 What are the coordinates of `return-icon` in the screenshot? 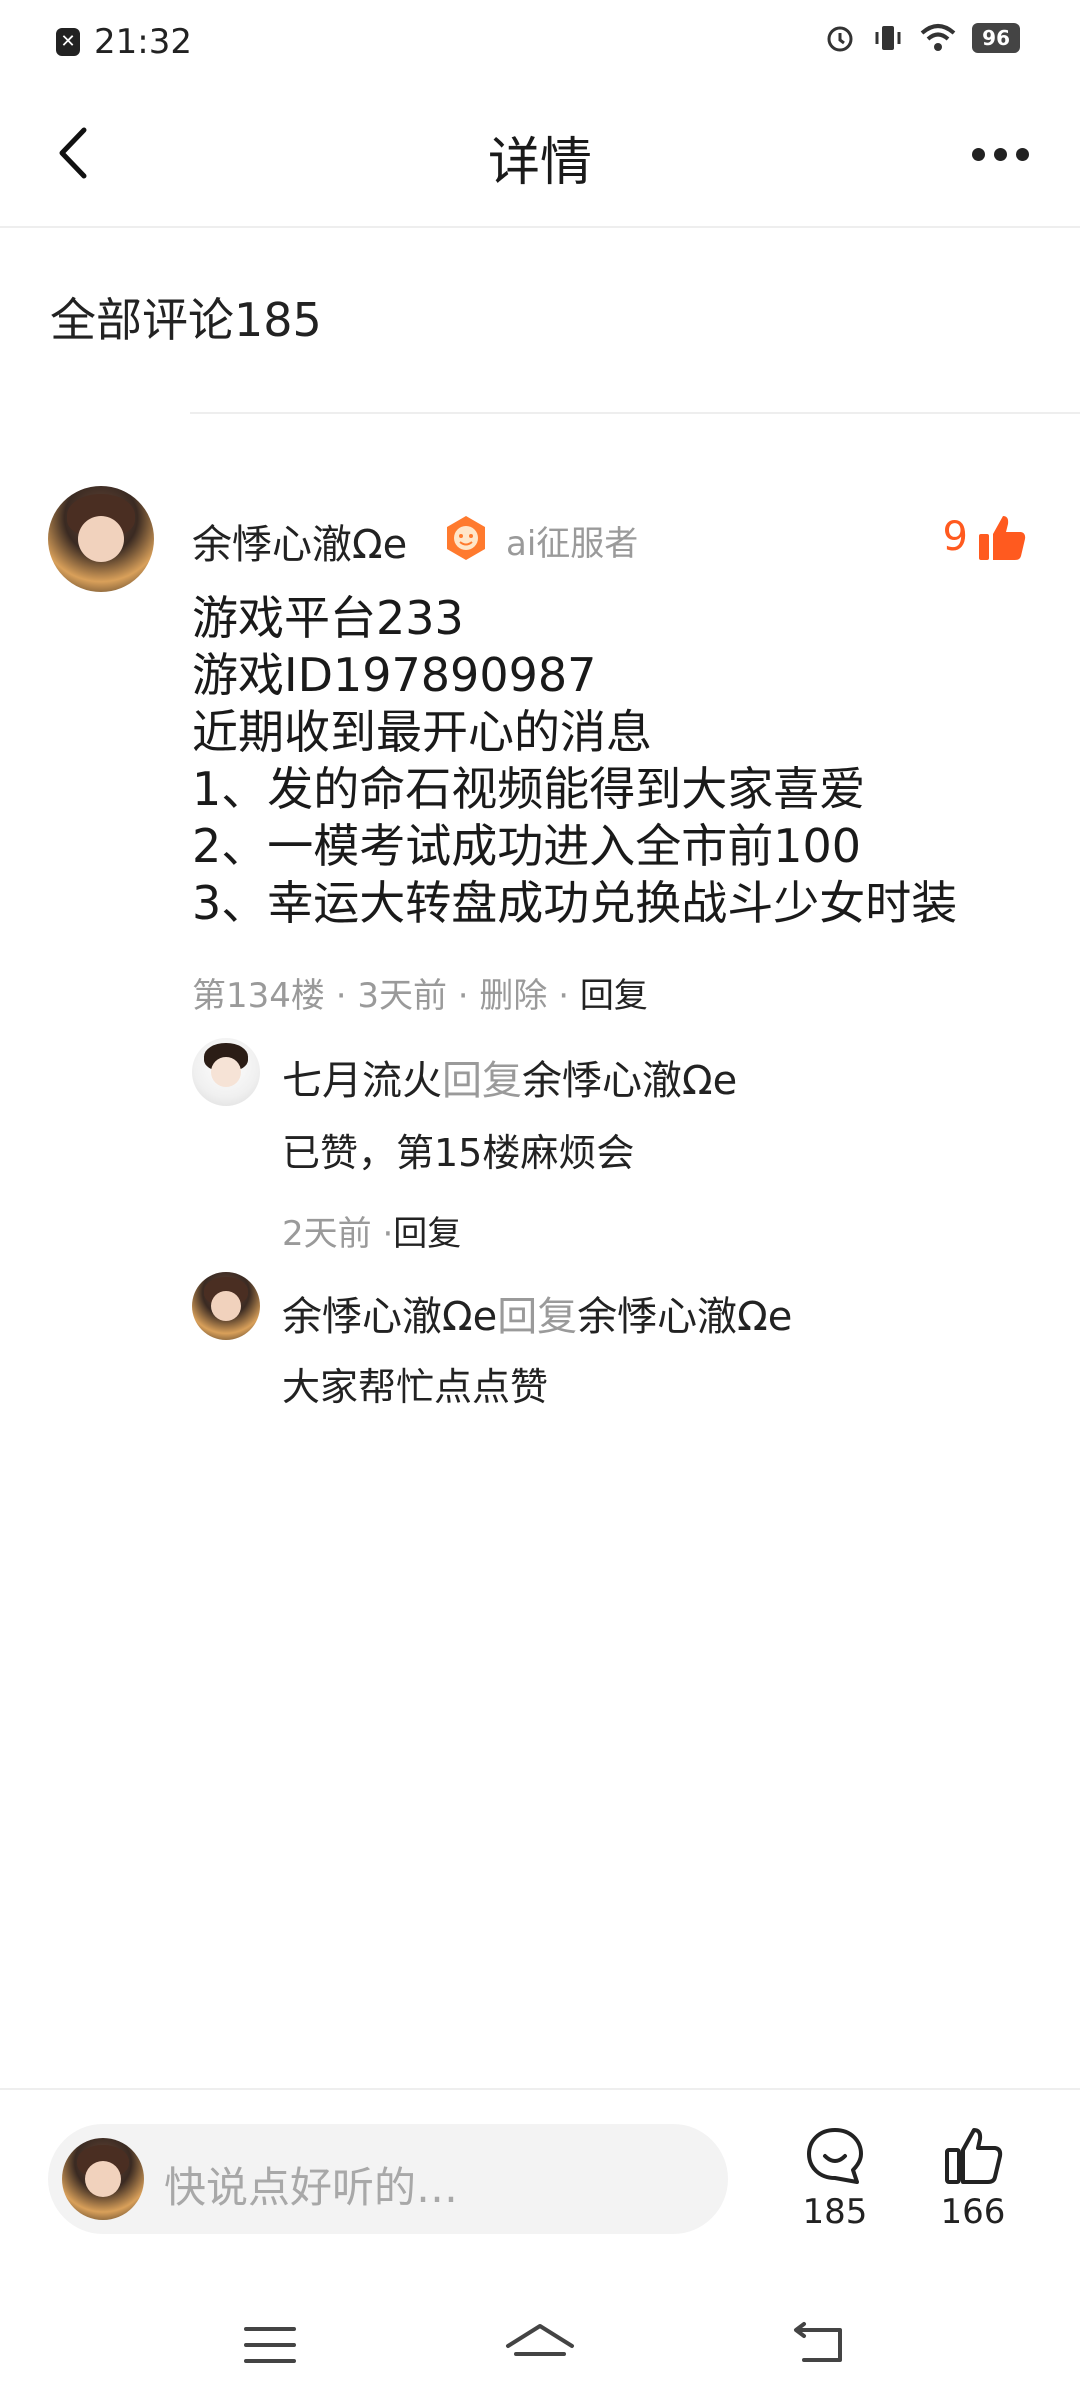 It's located at (818, 2342).